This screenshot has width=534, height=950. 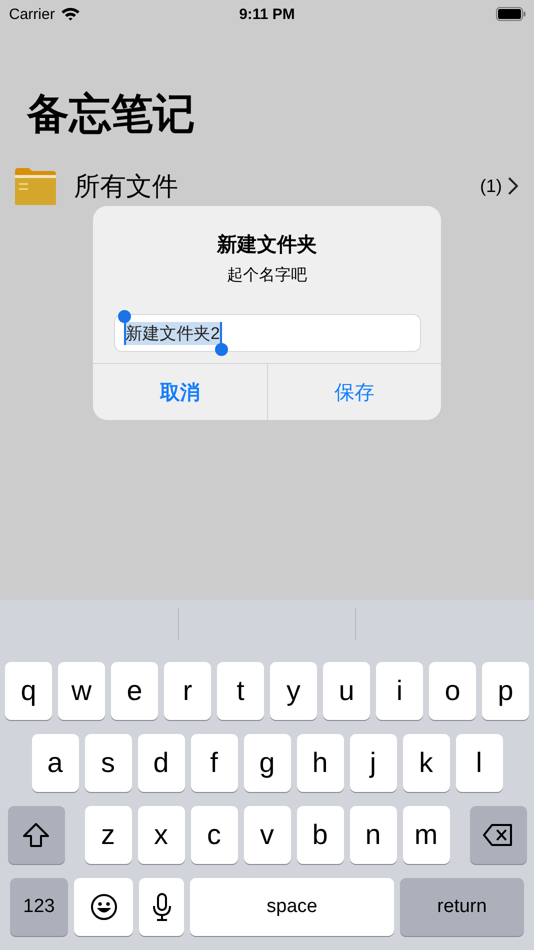 What do you see at coordinates (214, 835) in the screenshot?
I see `letter-key: c` at bounding box center [214, 835].